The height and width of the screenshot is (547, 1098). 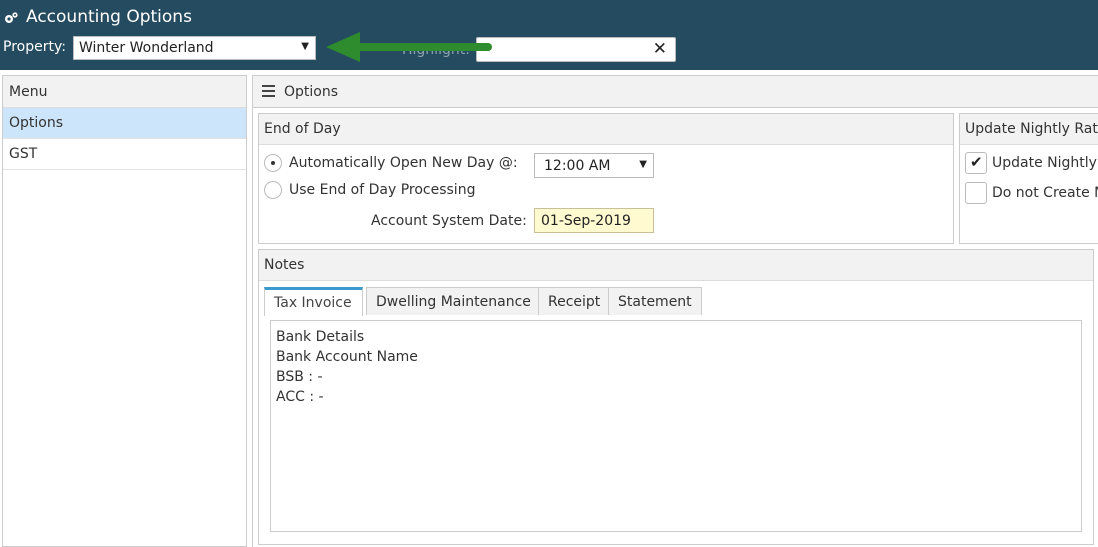 I want to click on hamburger-icon, so click(x=268, y=91).